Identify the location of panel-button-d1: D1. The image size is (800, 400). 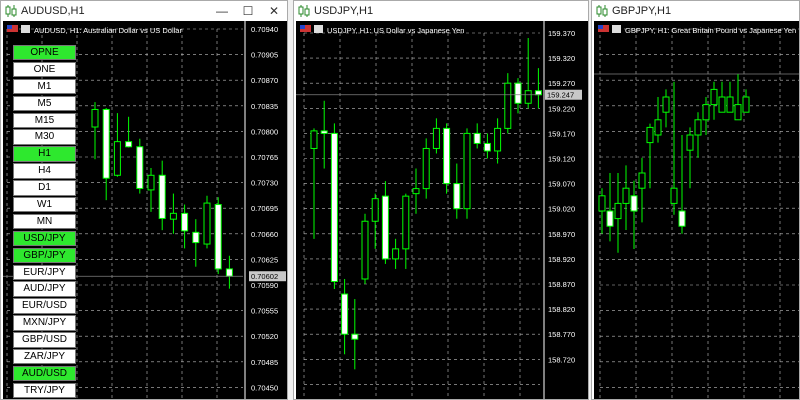
(44, 188).